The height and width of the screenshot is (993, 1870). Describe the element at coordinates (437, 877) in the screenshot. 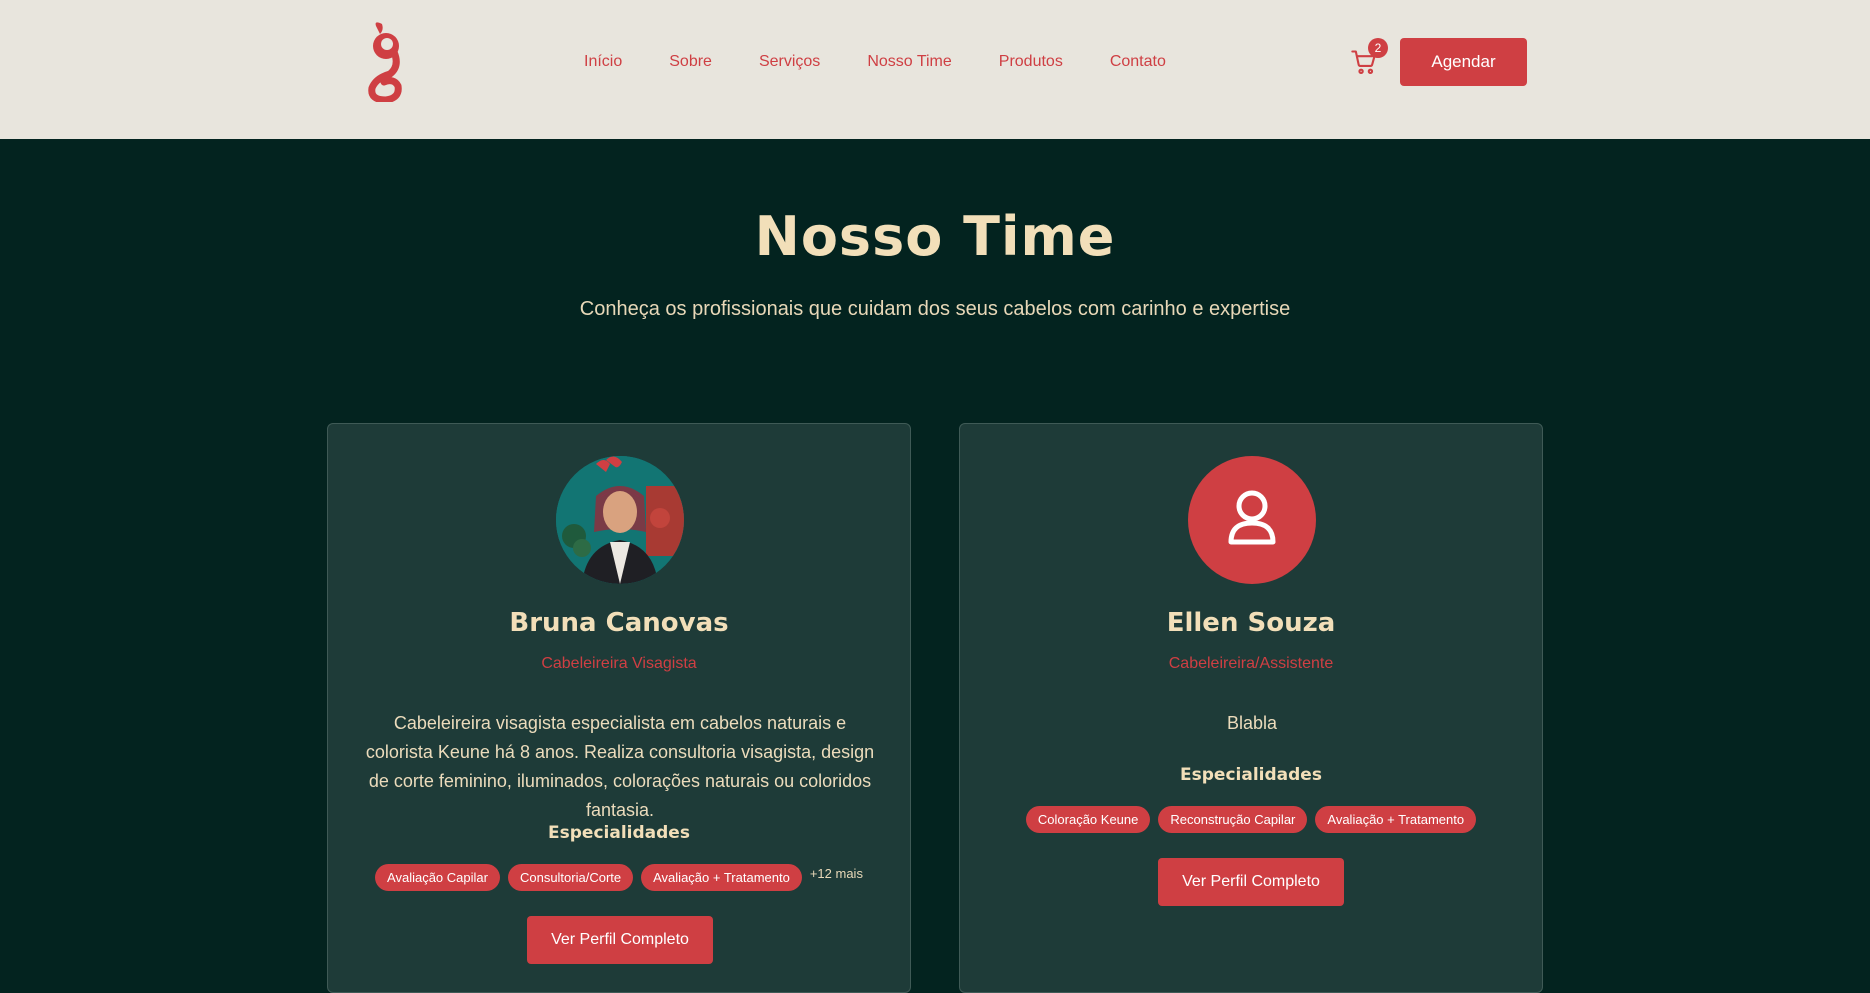

I see `specialty-tag: Avaliação Capilar` at that location.